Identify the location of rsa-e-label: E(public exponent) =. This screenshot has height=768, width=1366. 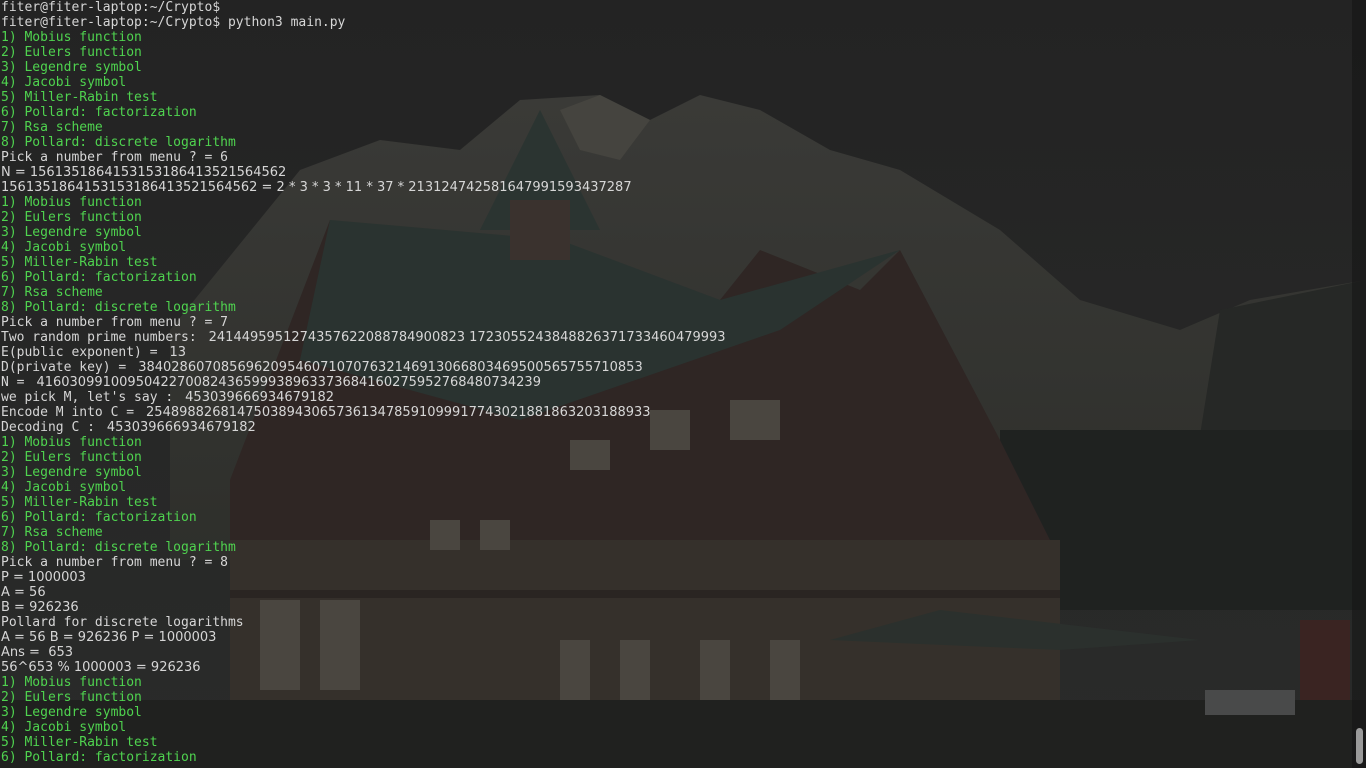
(83, 352).